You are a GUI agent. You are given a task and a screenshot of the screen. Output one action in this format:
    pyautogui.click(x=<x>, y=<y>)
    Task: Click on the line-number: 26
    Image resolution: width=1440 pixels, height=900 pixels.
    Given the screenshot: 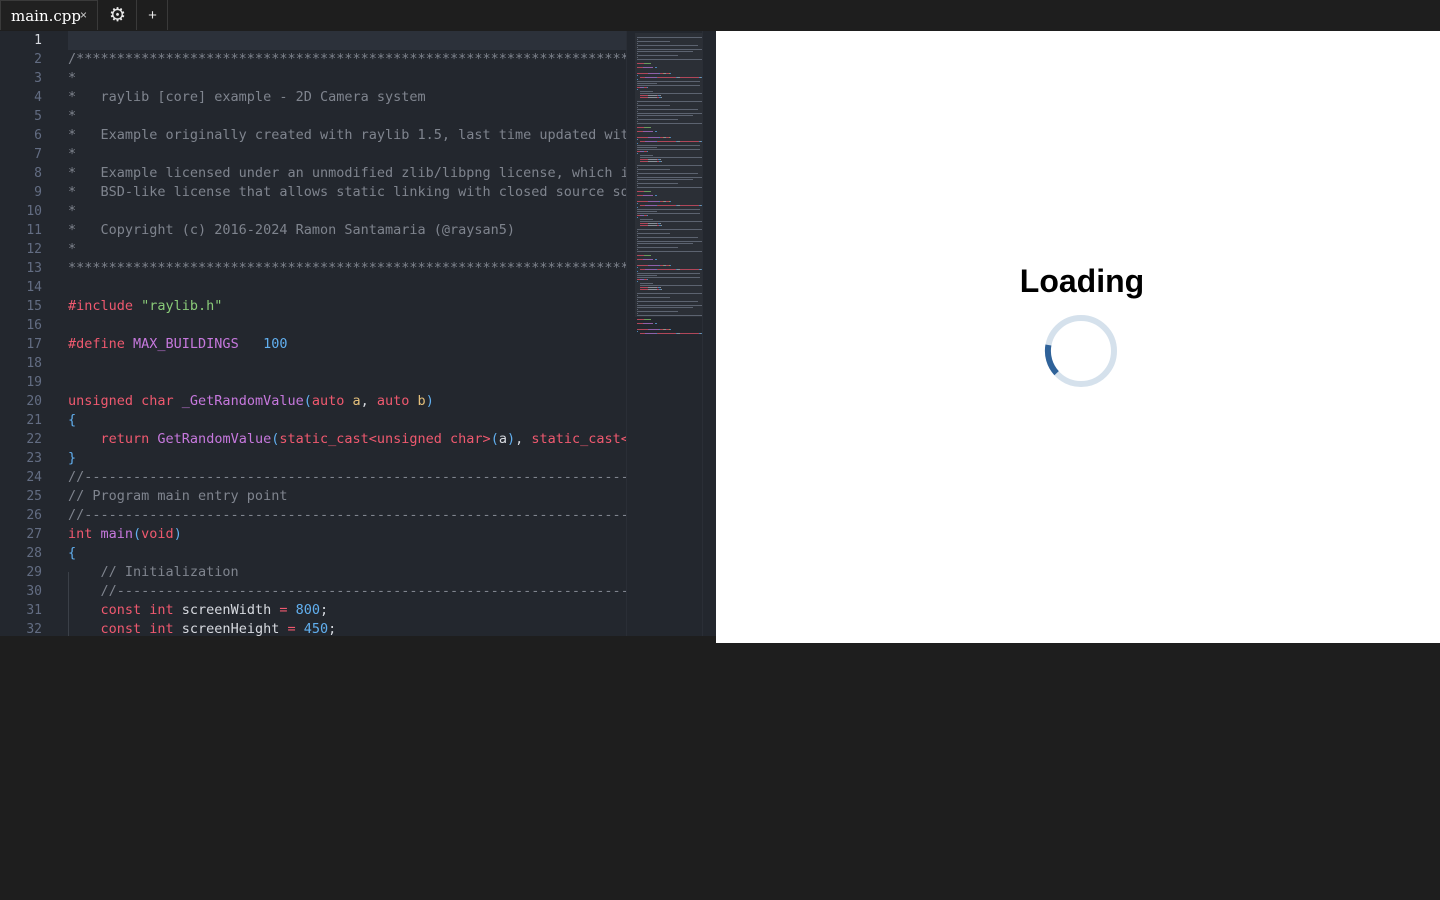 What is the action you would take?
    pyautogui.click(x=34, y=515)
    